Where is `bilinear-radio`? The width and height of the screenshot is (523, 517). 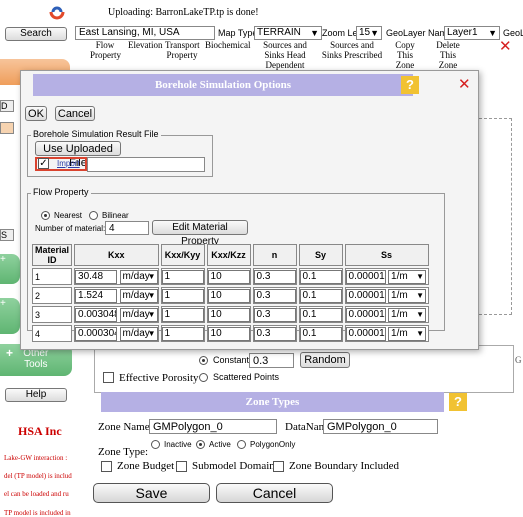 bilinear-radio is located at coordinates (93, 215).